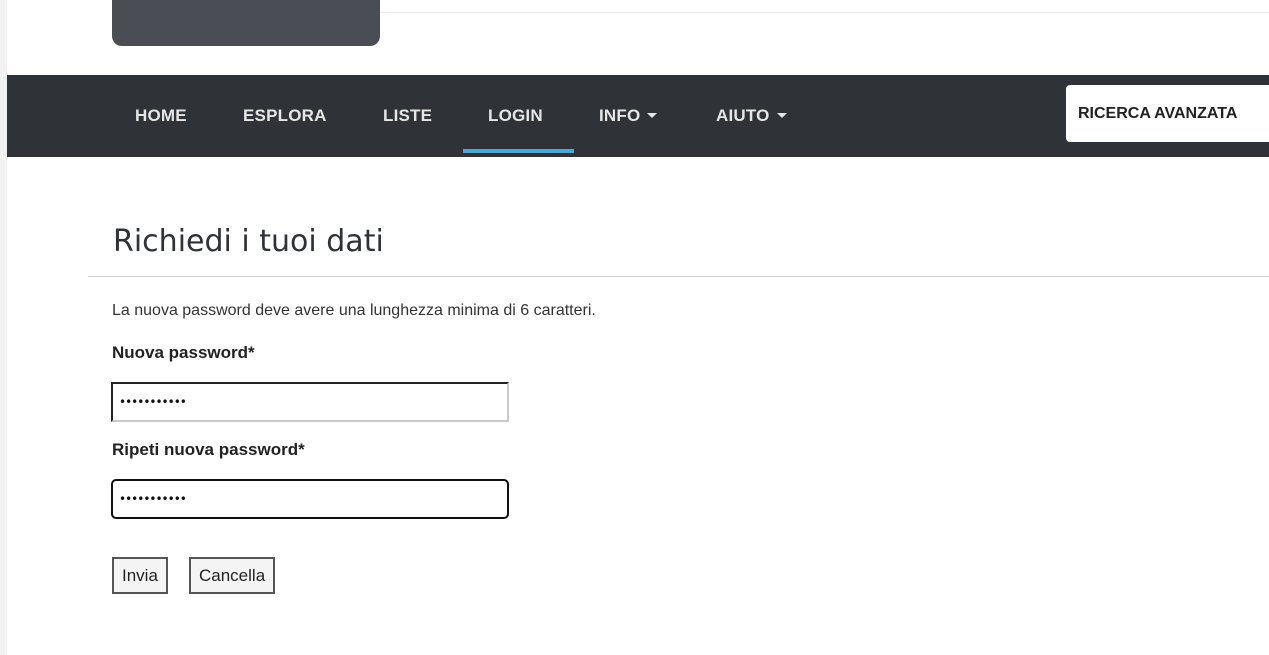 The height and width of the screenshot is (655, 1269). What do you see at coordinates (248, 241) in the screenshot?
I see `page-title: Richiedi i tuoi dati` at bounding box center [248, 241].